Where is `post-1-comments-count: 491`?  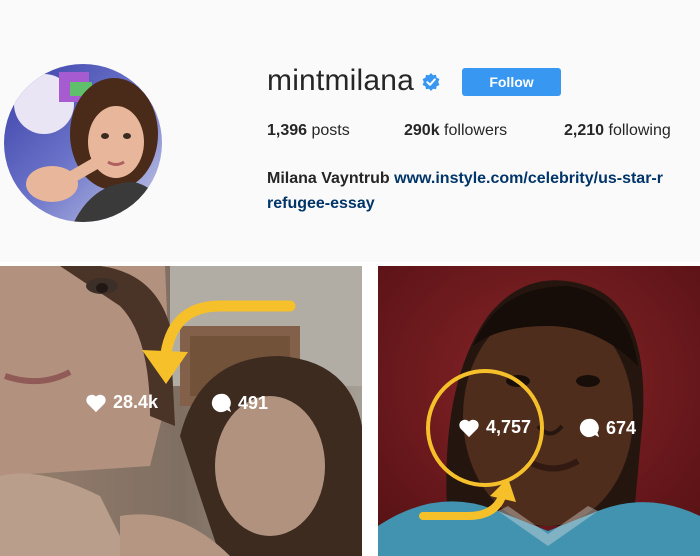 post-1-comments-count: 491 is located at coordinates (253, 402).